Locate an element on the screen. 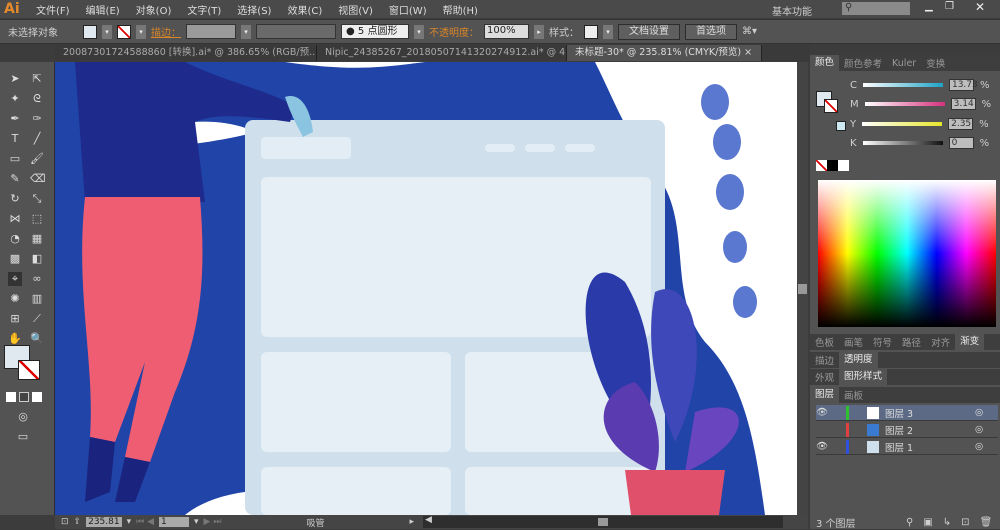  tab-swatches: 色板 is located at coordinates (824, 342).